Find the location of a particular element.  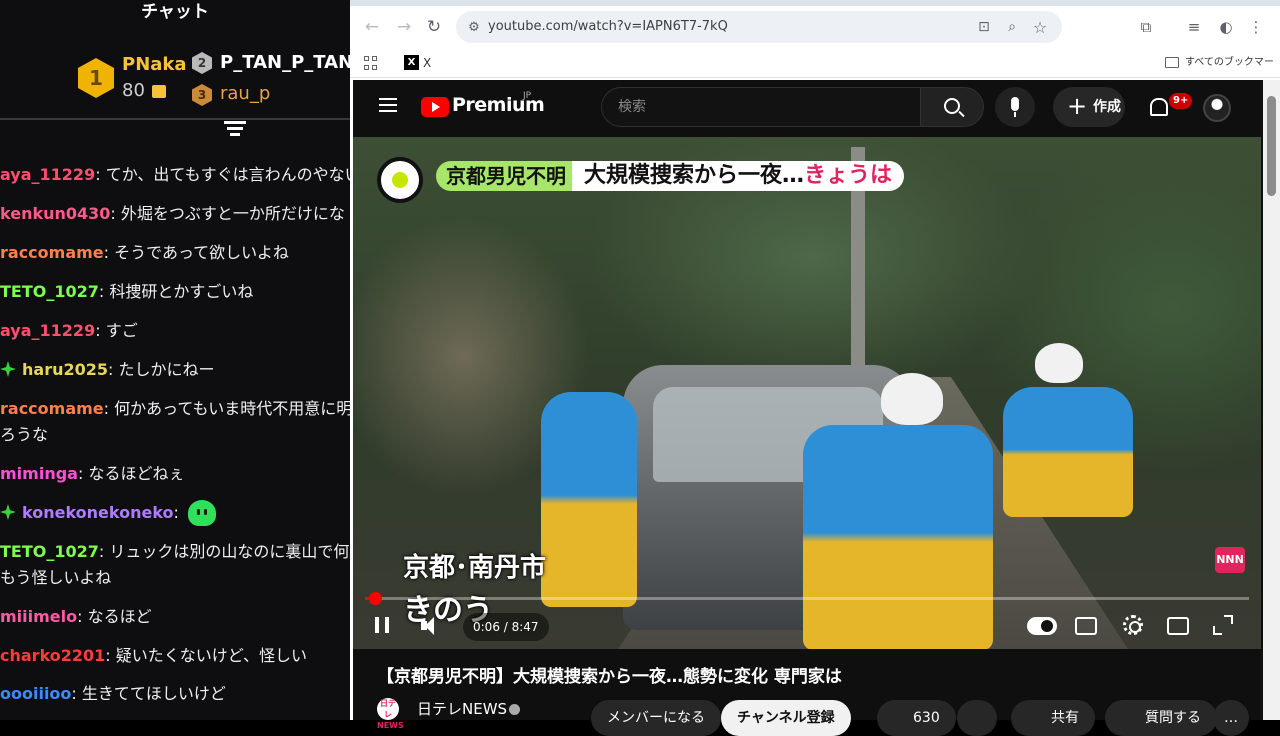

leaderboard-first-name: PNaka is located at coordinates (154, 64).